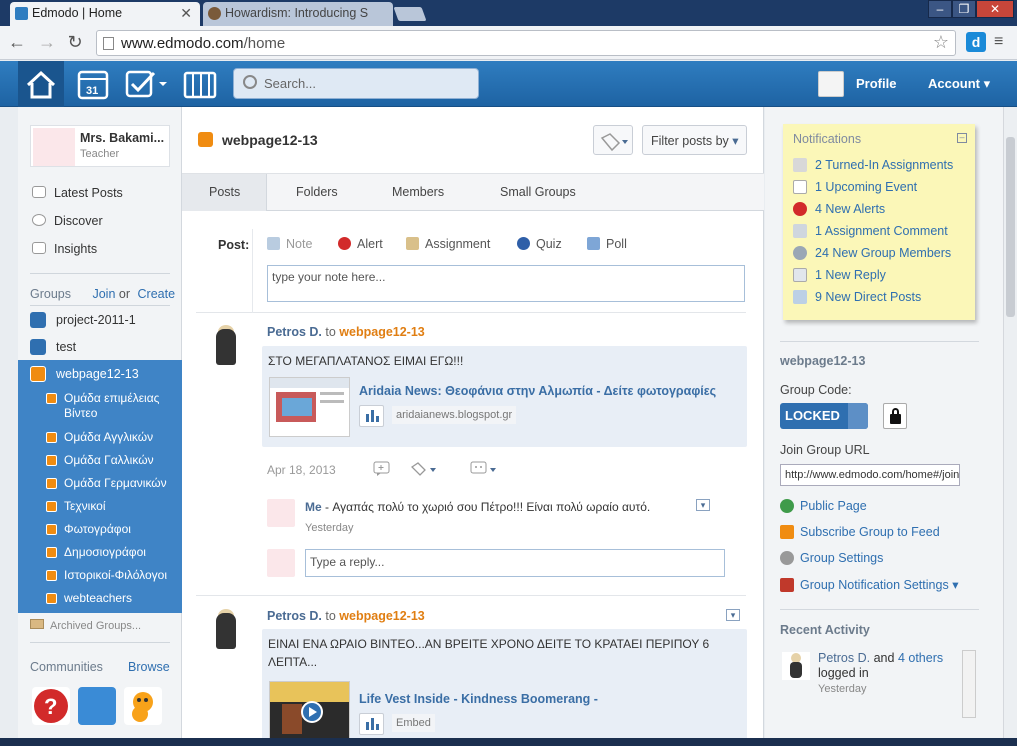 The image size is (1017, 746). Describe the element at coordinates (694, 140) in the screenshot. I see `filter-posts-button: Filter posts by ▾` at that location.